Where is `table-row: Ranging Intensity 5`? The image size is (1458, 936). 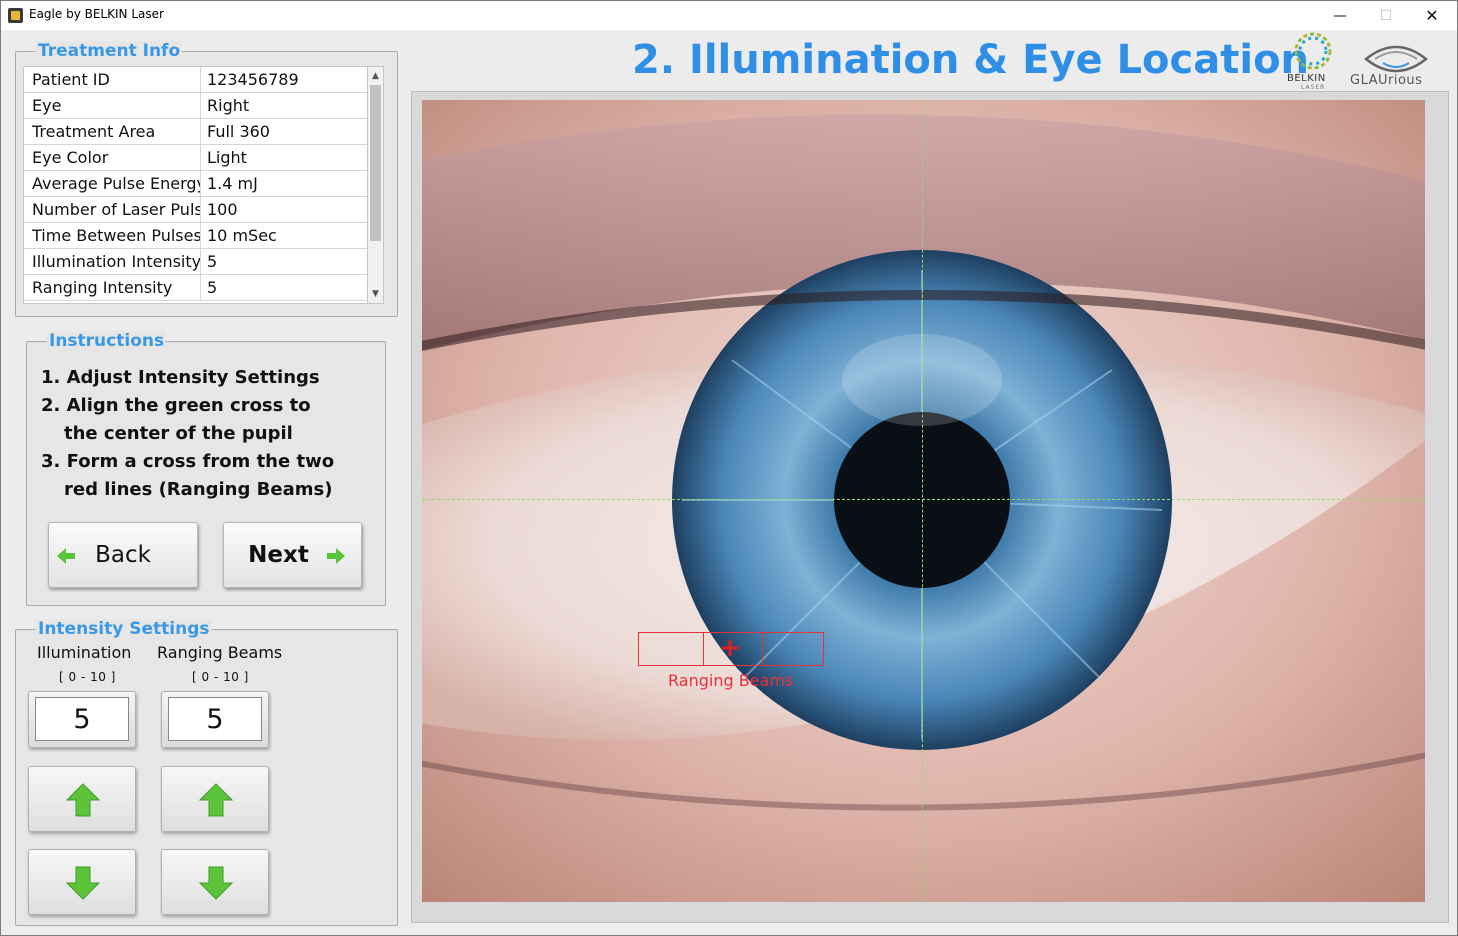
table-row: Ranging Intensity 5 is located at coordinates (195, 288).